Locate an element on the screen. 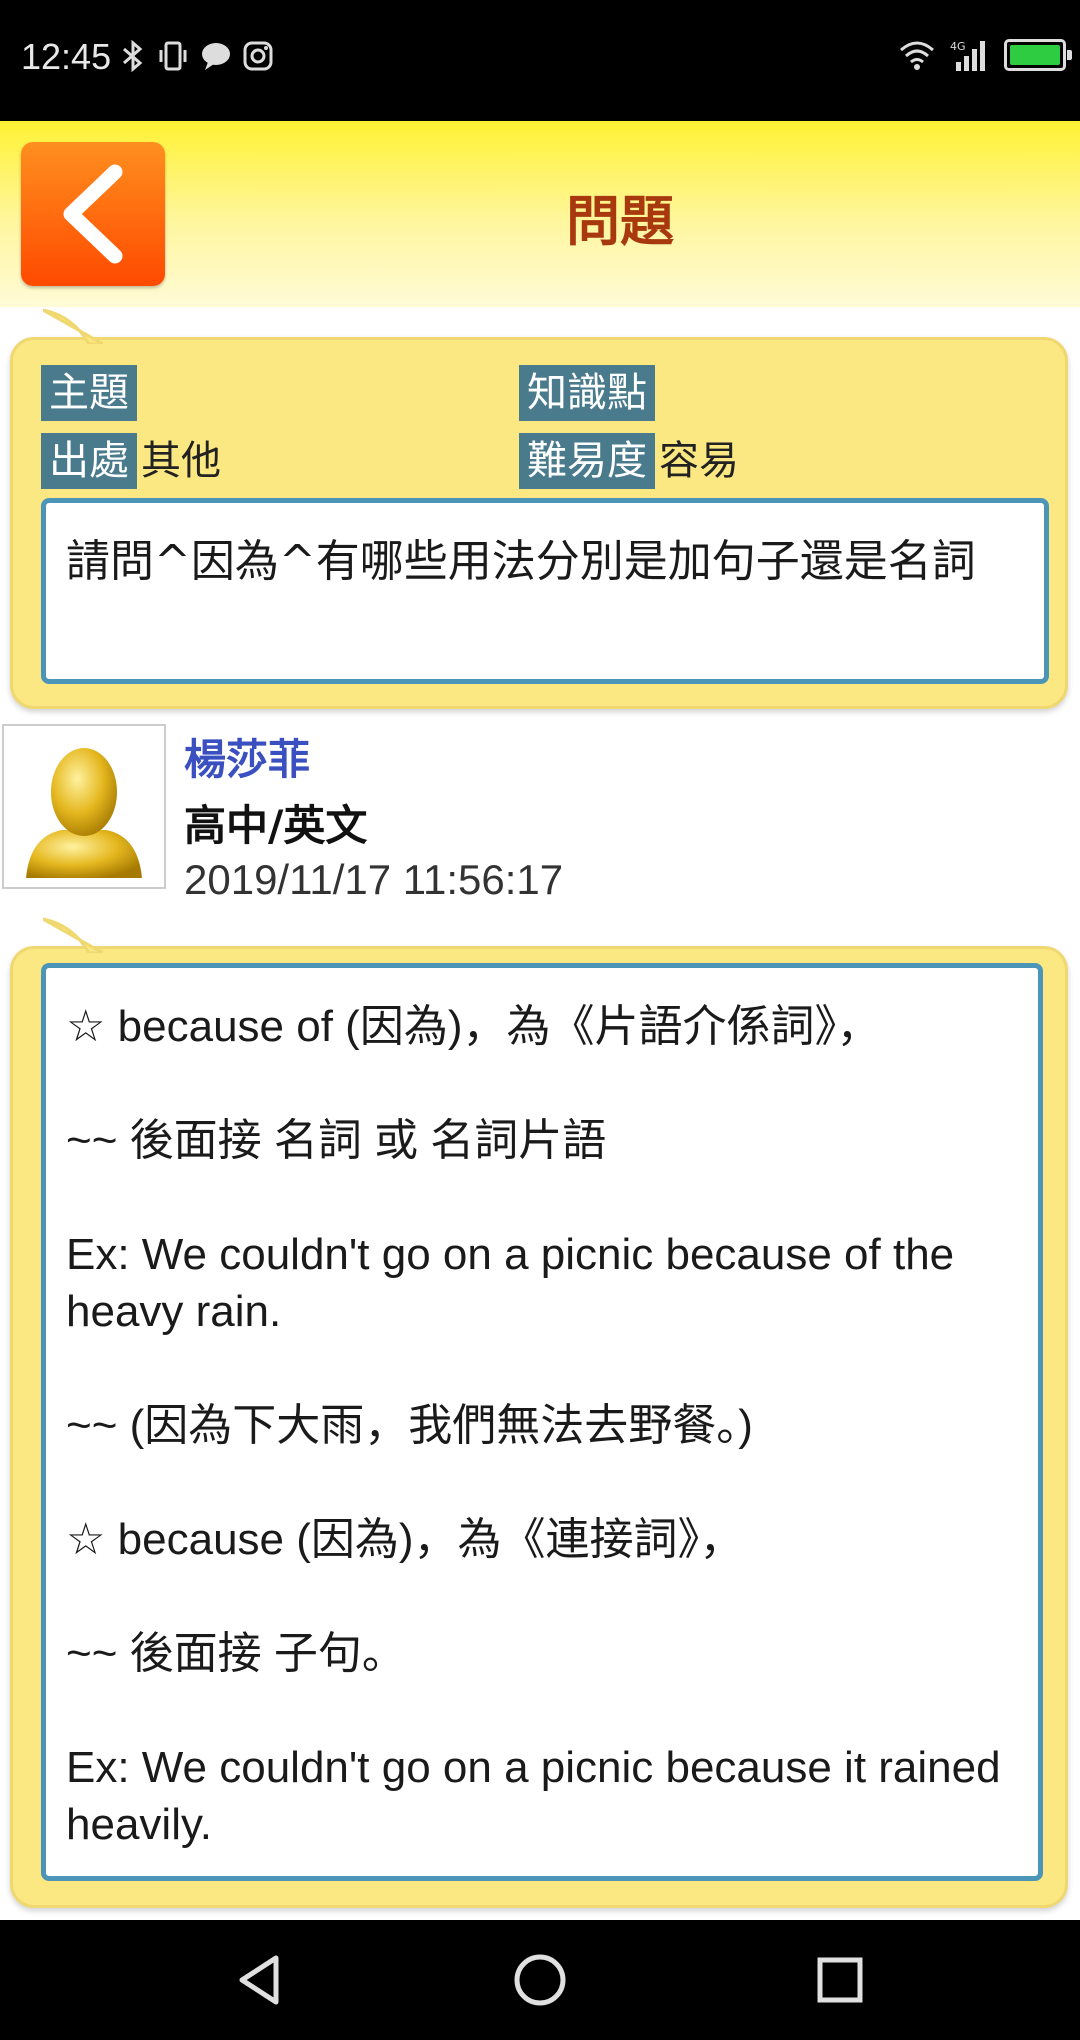 The image size is (1080, 2040). knowledge-row: 知識點 is located at coordinates (589, 393).